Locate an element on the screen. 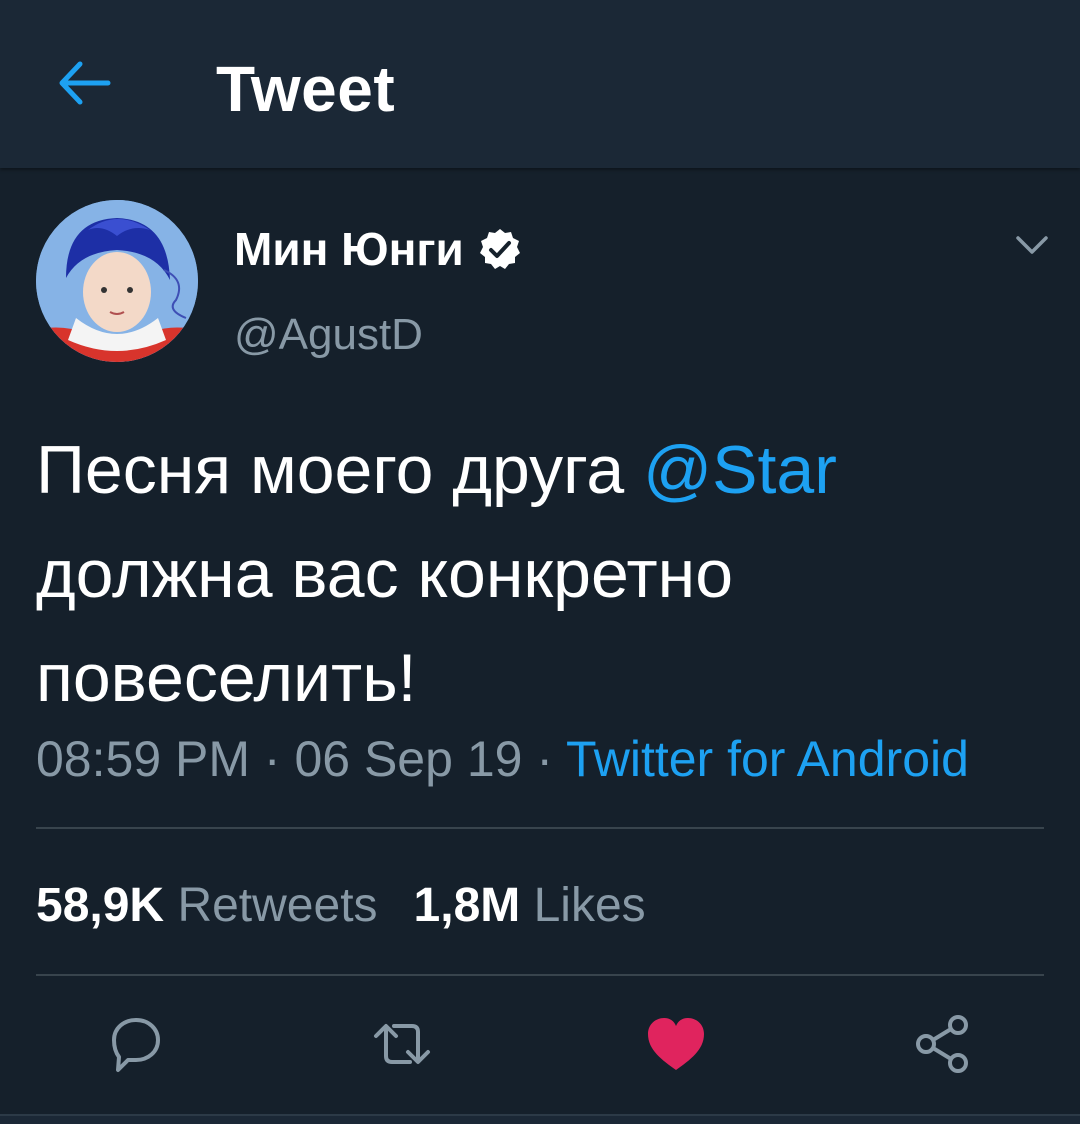  tweet-text-part: должна вас конкретно повеселить! is located at coordinates (385, 626).